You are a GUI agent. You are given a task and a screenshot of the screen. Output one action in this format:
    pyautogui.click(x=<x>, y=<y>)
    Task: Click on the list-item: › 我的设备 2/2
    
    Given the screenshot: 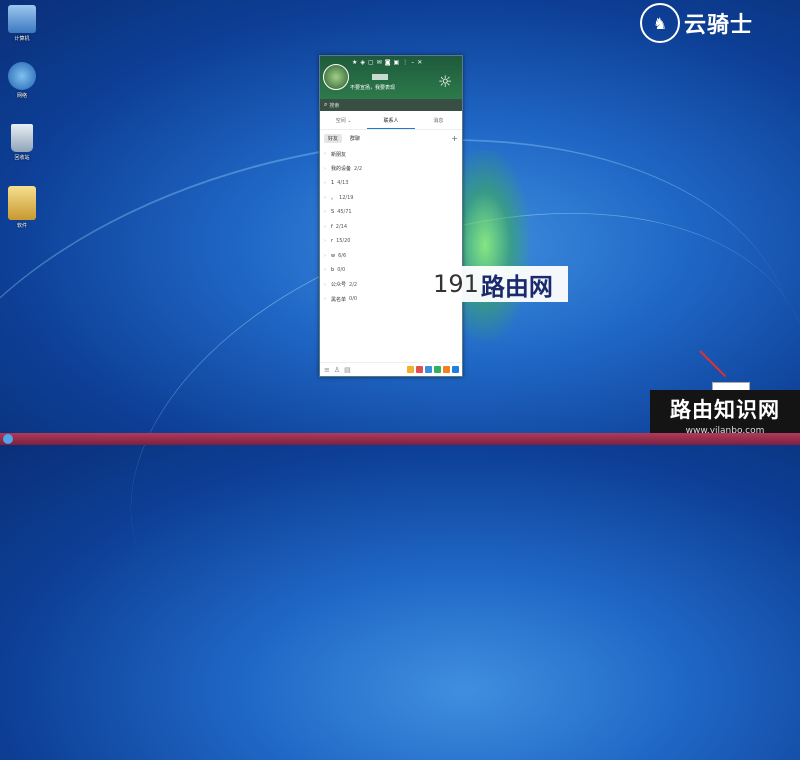 What is the action you would take?
    pyautogui.click(x=393, y=169)
    